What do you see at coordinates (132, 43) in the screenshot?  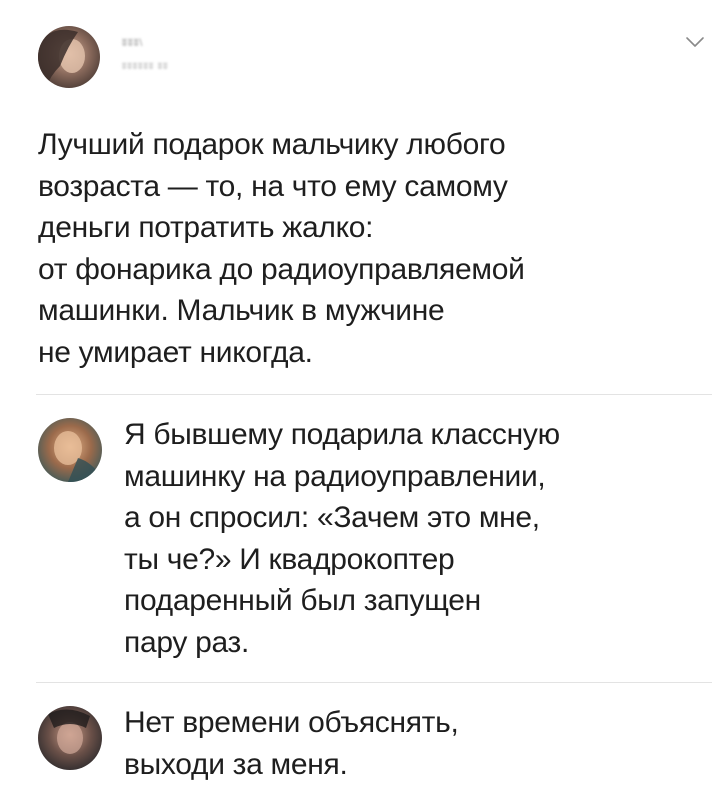 I see `author-name: ʬʬʬ\` at bounding box center [132, 43].